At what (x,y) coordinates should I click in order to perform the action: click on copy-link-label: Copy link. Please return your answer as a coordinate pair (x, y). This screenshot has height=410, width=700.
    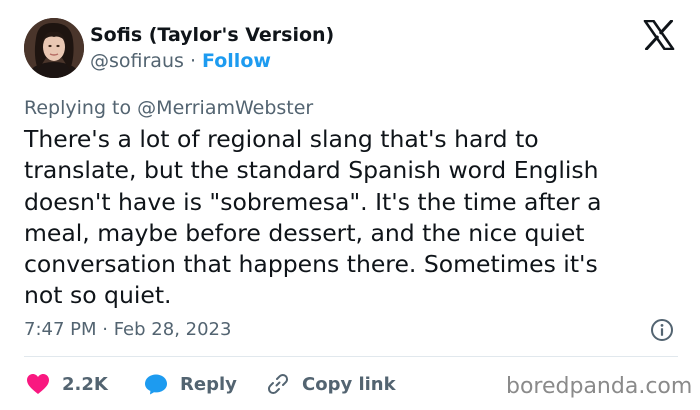
    Looking at the image, I should click on (349, 384).